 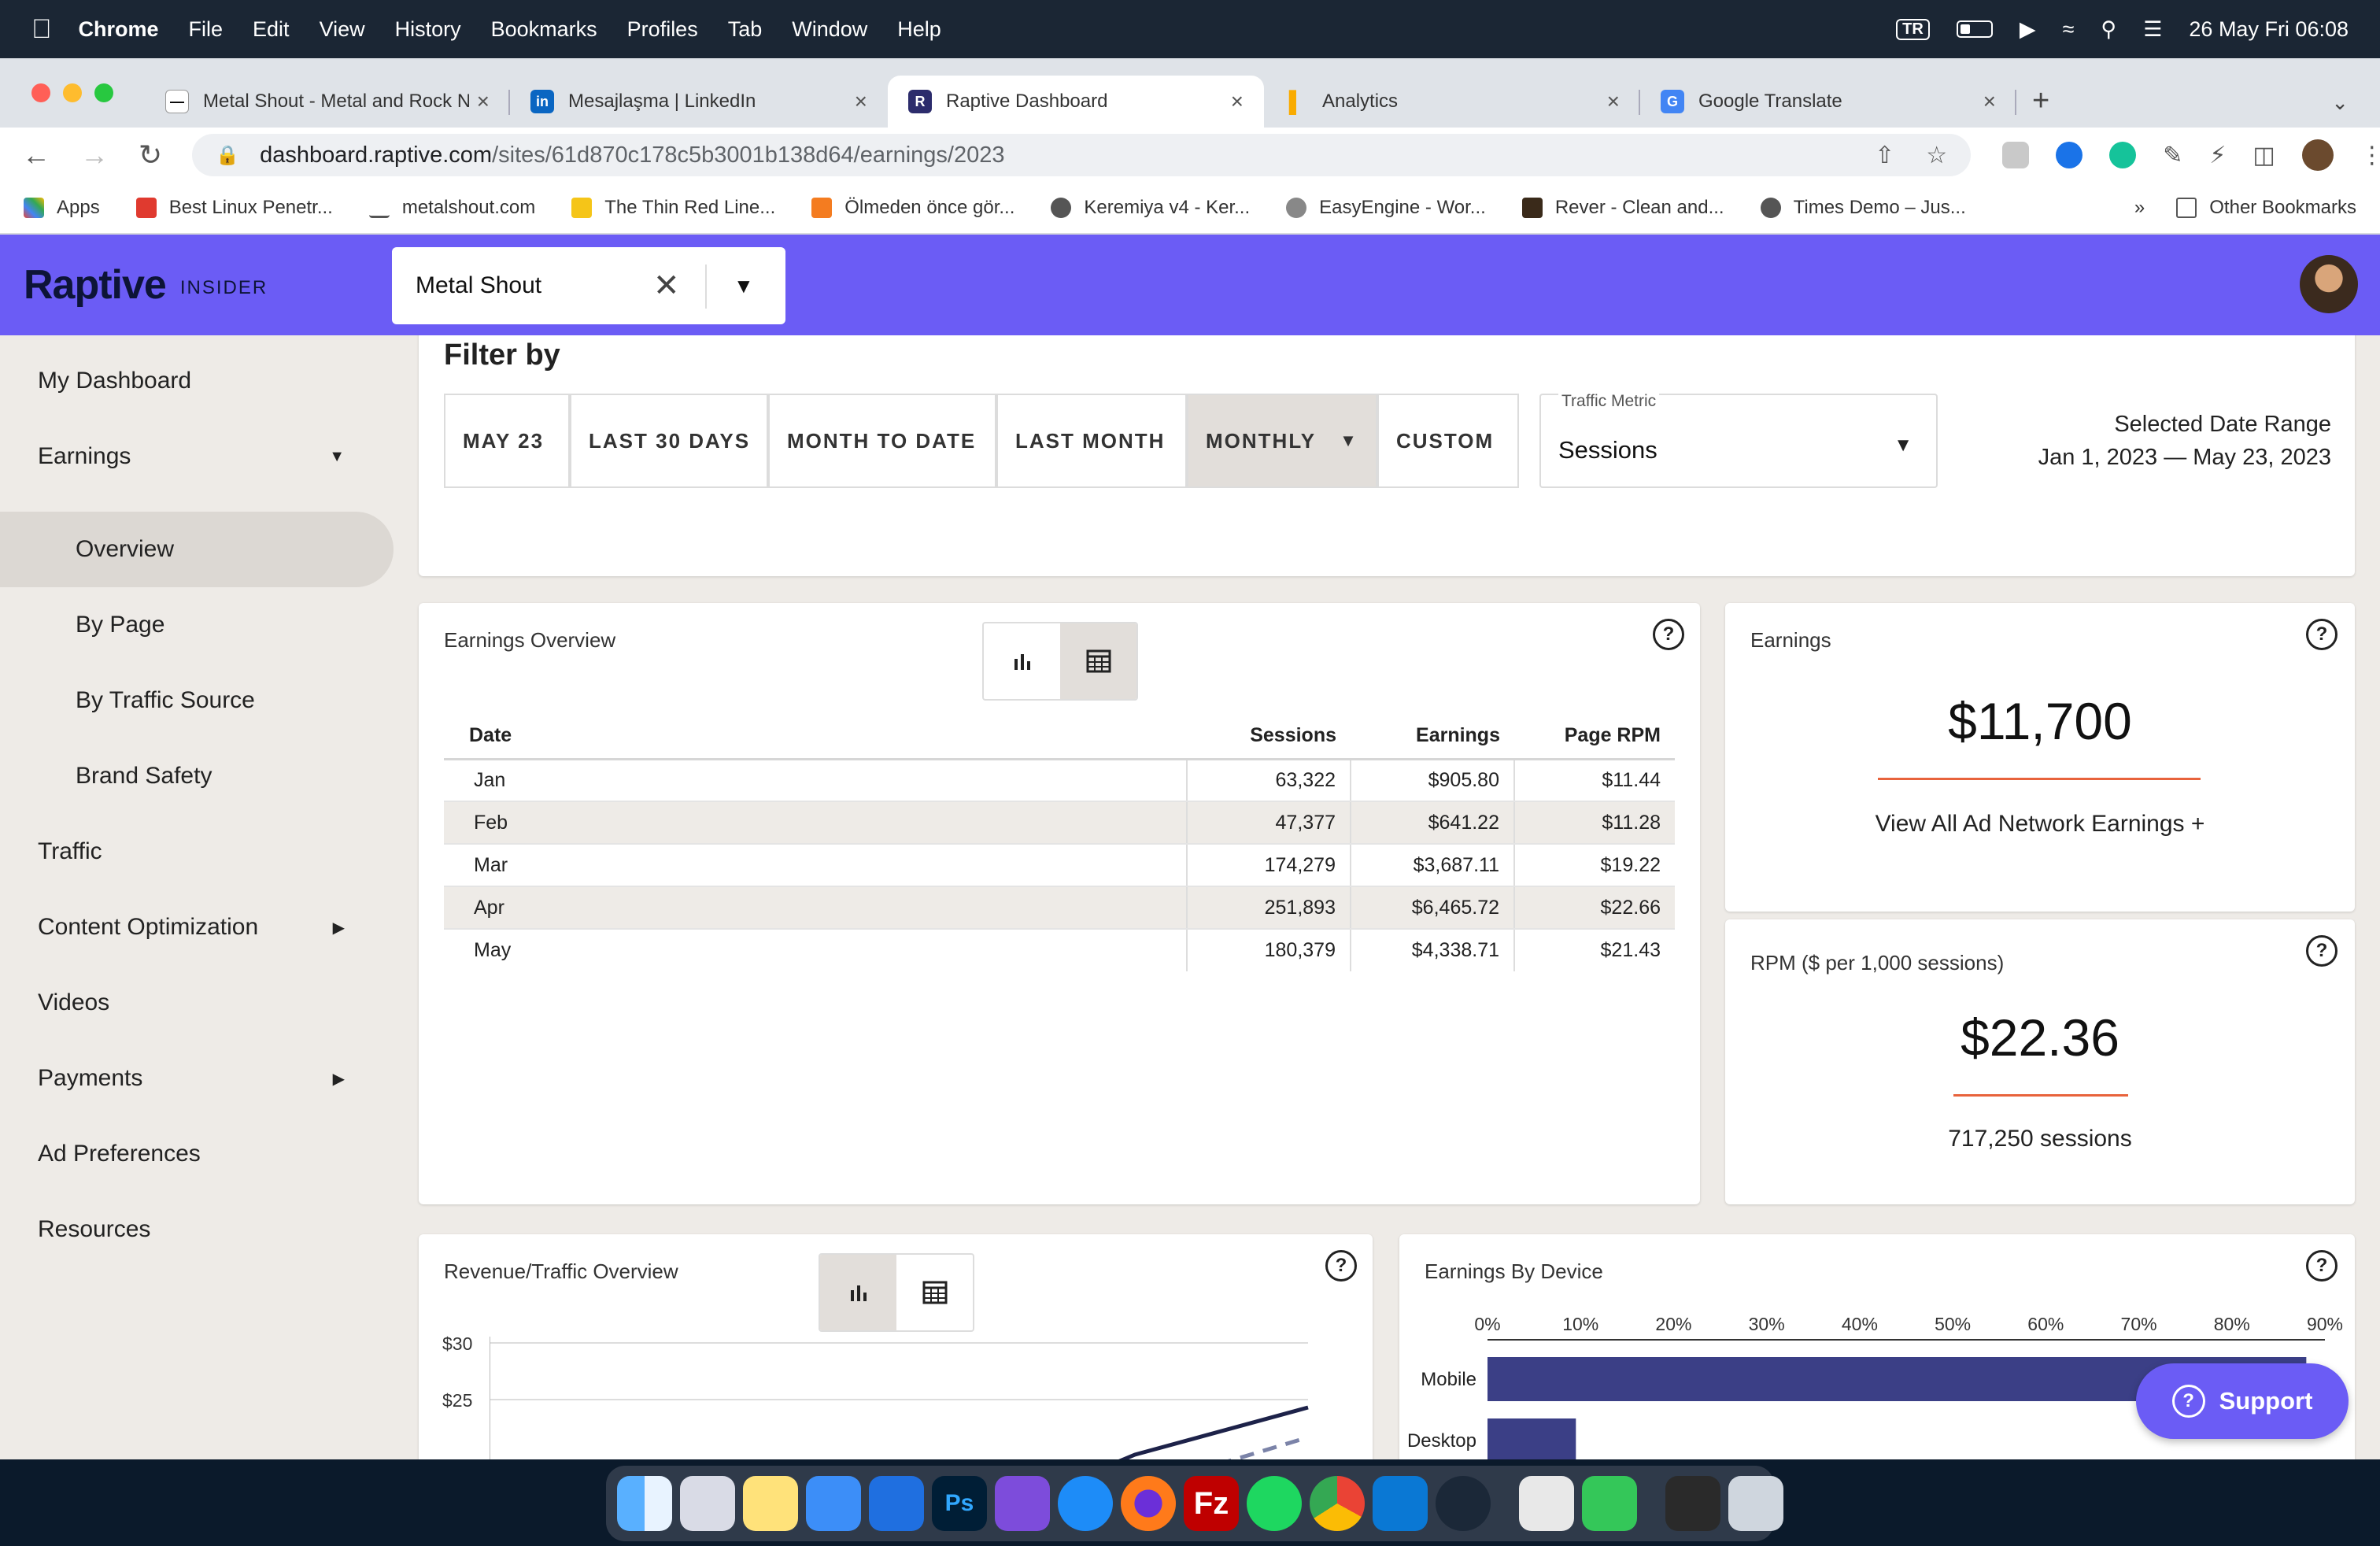 What do you see at coordinates (707, 1503) in the screenshot?
I see `launchpad-icon` at bounding box center [707, 1503].